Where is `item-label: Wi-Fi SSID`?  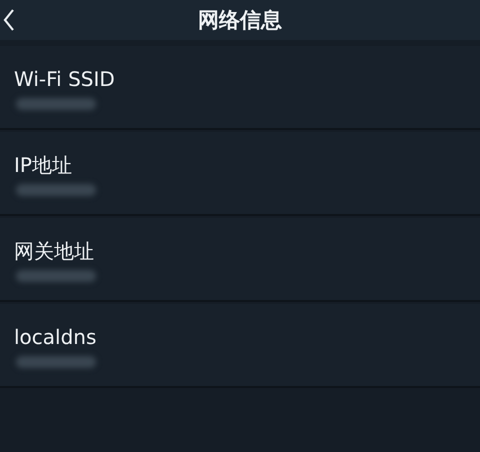 item-label: Wi-Fi SSID is located at coordinates (64, 79).